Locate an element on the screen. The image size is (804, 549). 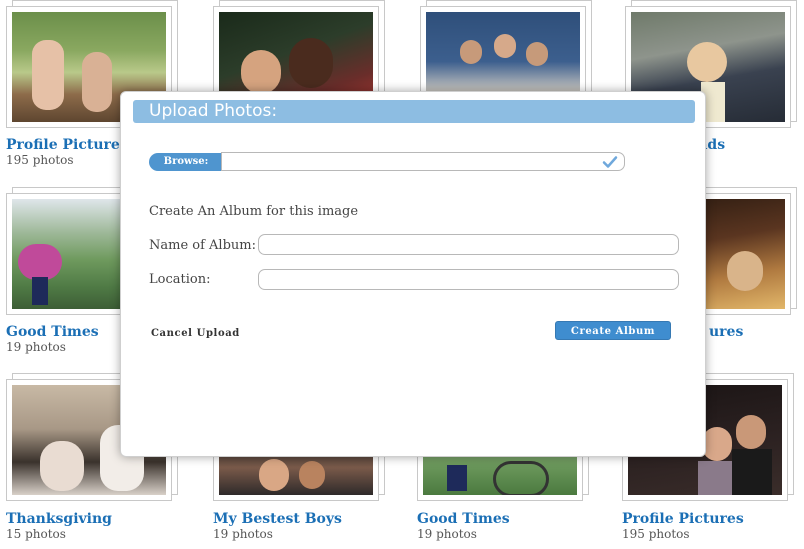
browse-button: Browse: is located at coordinates (186, 162).